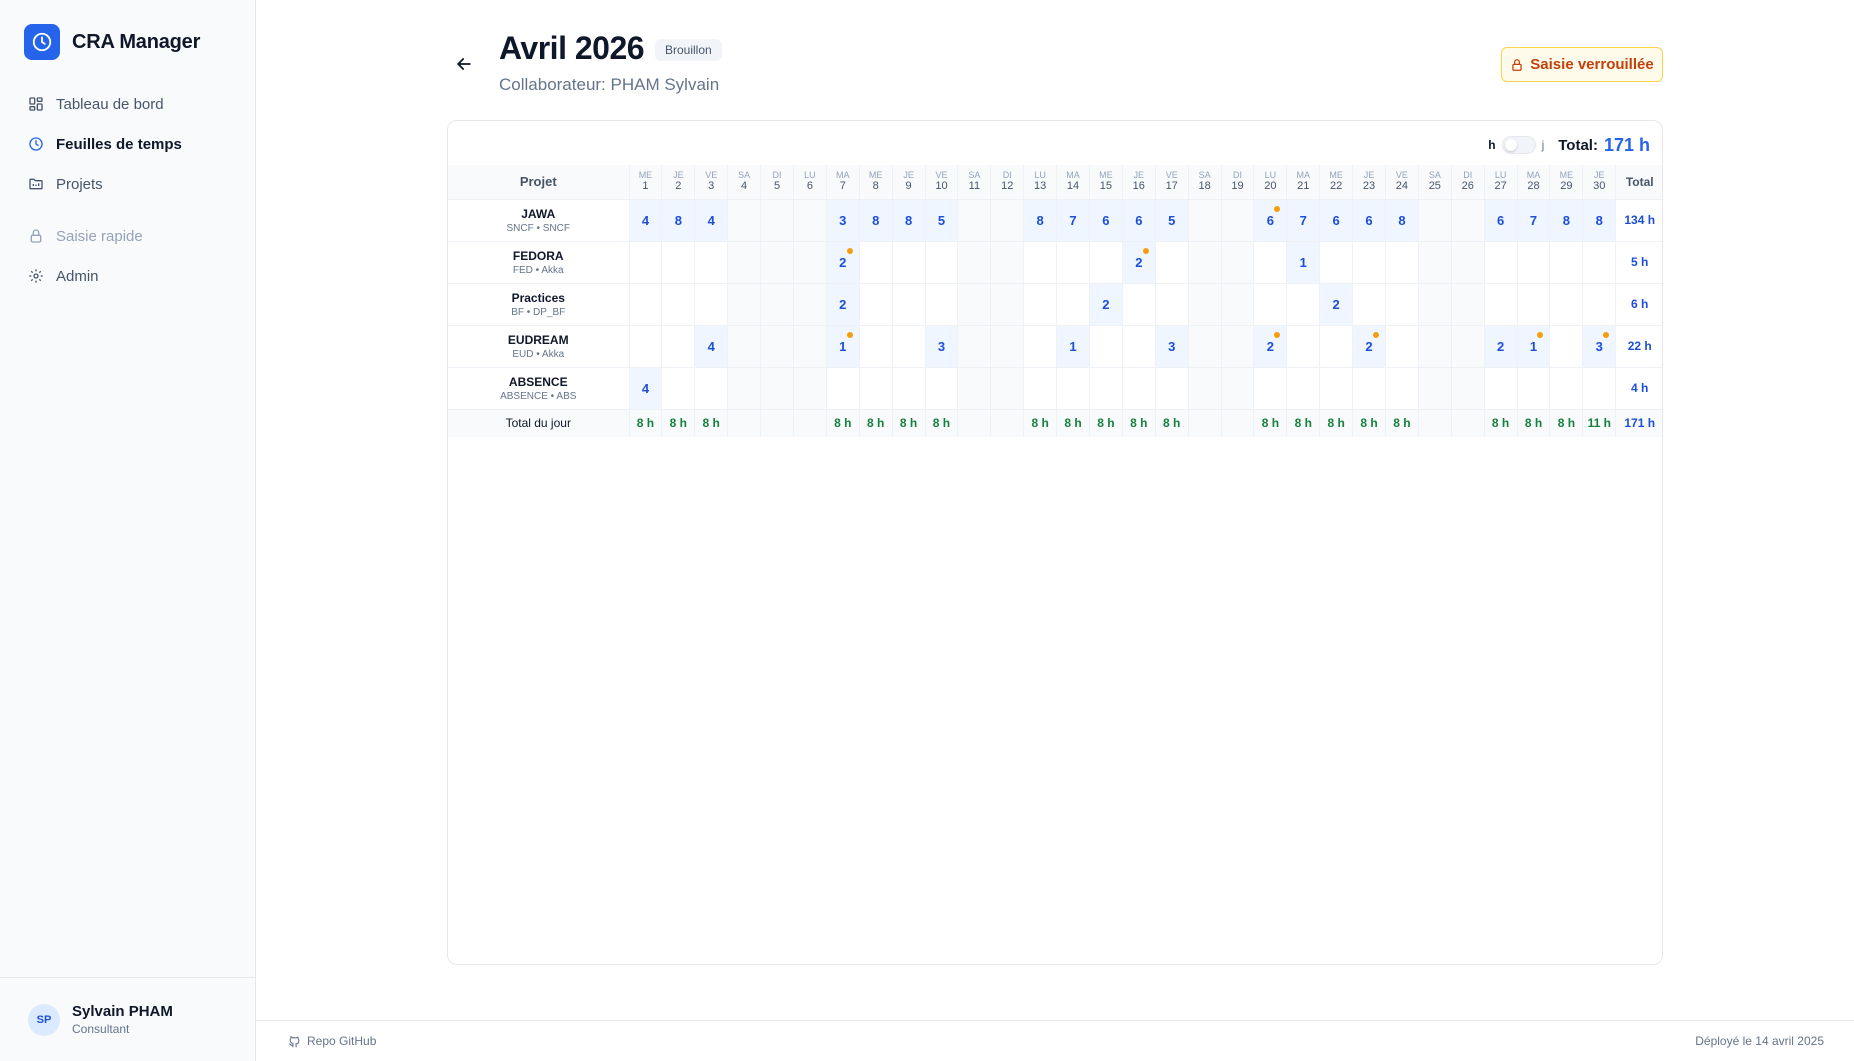 The image size is (1854, 1061). I want to click on nav-item-dashboard: Tableau de bord, so click(128, 104).